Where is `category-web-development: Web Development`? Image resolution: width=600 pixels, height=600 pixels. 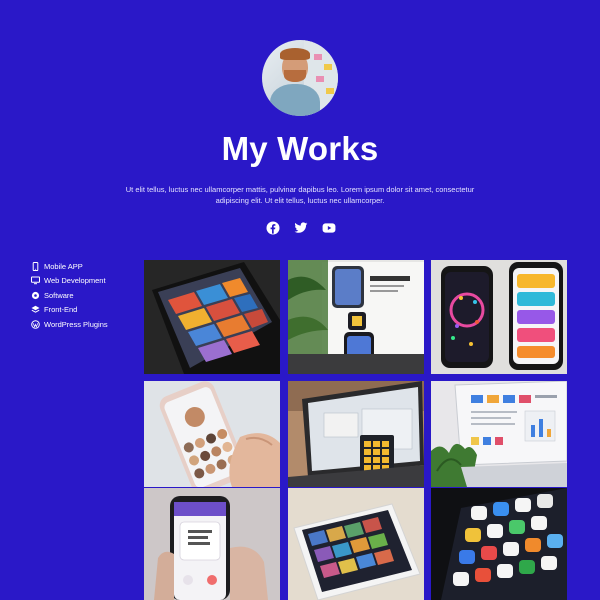 category-web-development: Web Development is located at coordinates (86, 281).